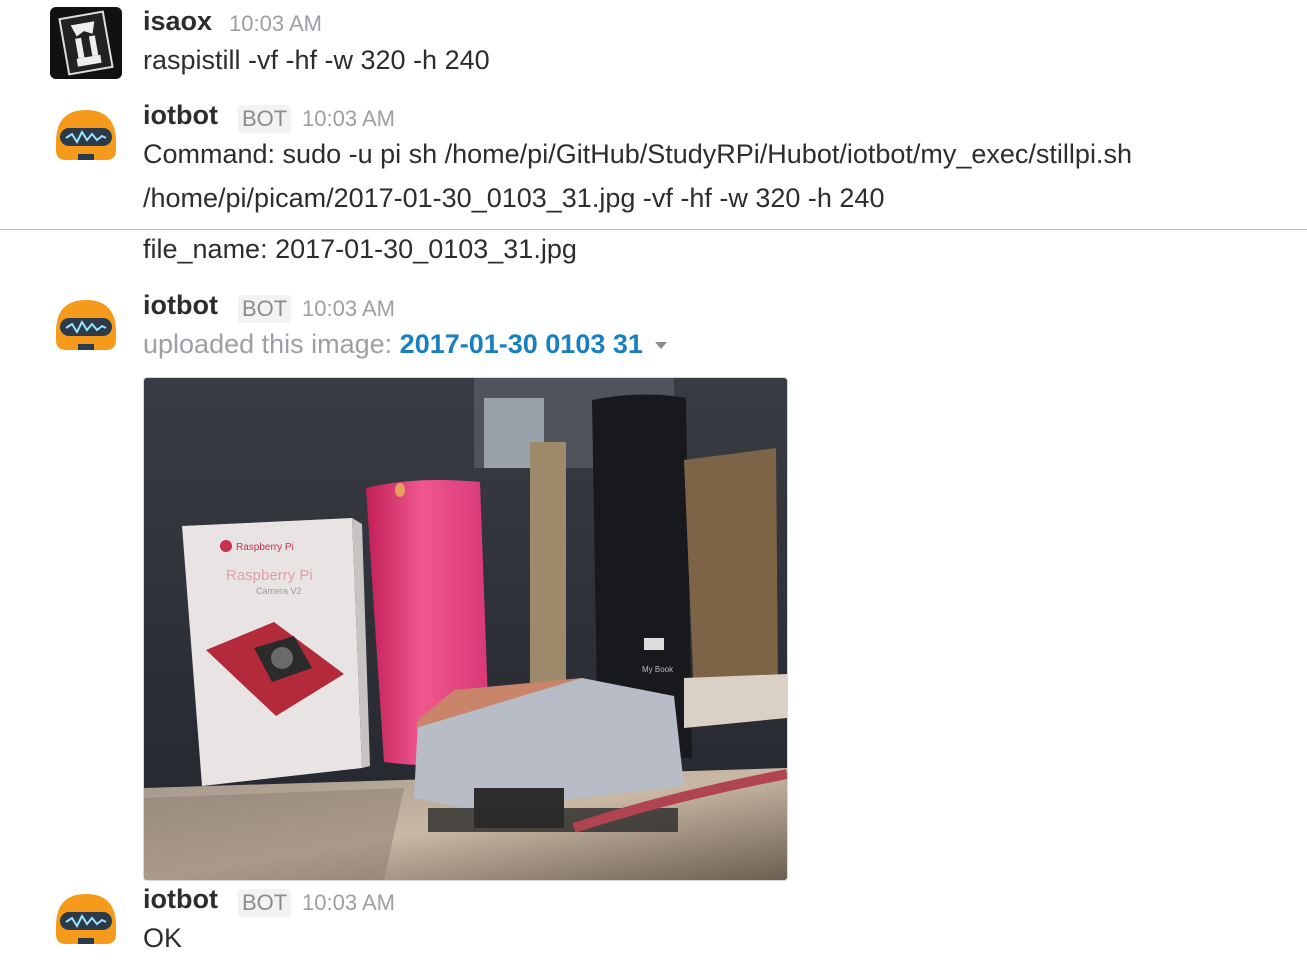 The width and height of the screenshot is (1307, 971). I want to click on user-avatar, so click(86, 43).